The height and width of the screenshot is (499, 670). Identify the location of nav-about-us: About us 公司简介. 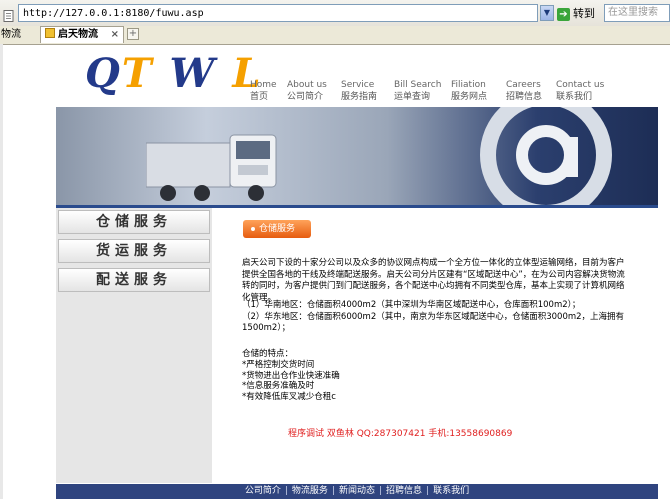
(307, 91).